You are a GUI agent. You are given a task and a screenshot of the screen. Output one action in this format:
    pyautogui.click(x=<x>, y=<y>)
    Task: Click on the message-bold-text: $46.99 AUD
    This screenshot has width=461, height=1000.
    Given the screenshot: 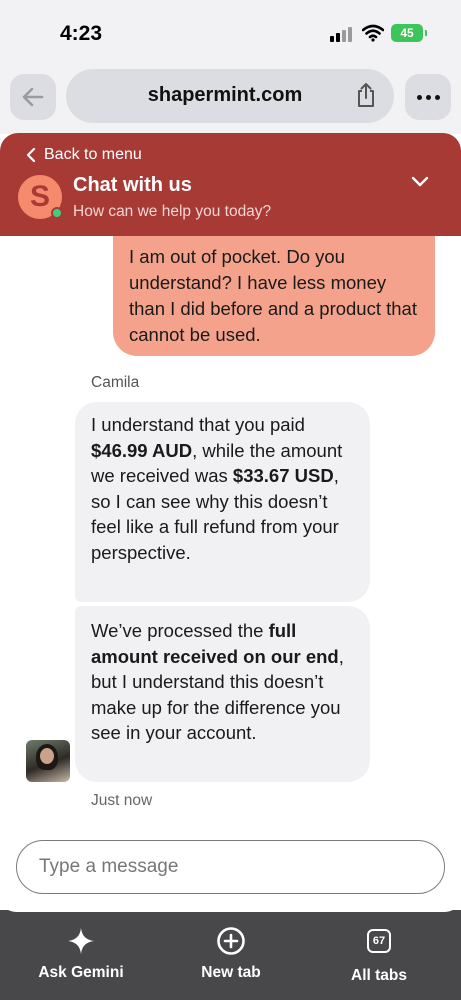 What is the action you would take?
    pyautogui.click(x=142, y=450)
    